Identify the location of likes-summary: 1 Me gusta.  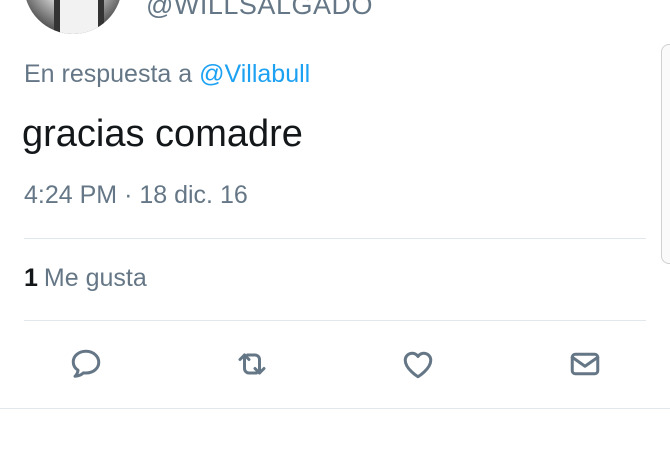
(85, 278).